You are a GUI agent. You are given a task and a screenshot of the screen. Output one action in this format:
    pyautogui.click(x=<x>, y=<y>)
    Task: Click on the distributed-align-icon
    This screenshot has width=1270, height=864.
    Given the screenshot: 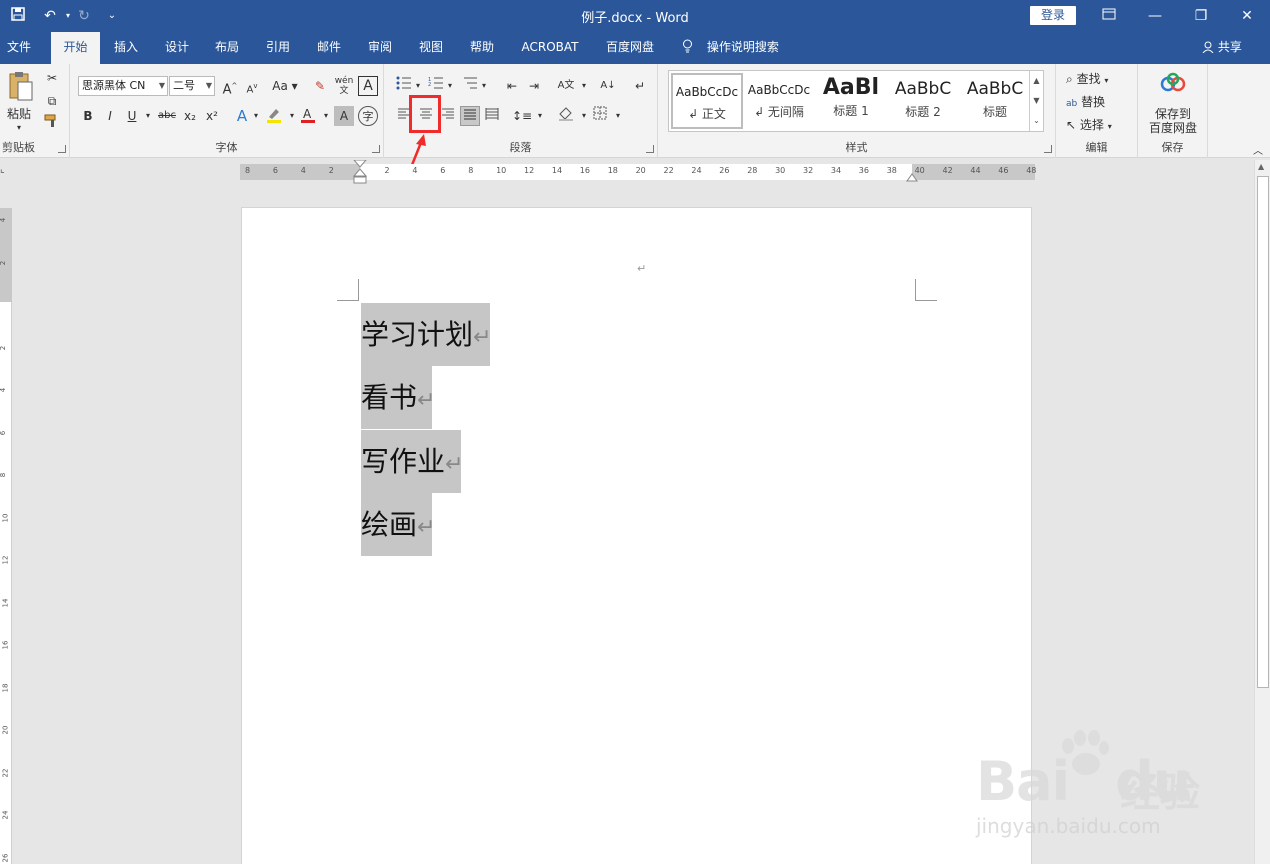 What is the action you would take?
    pyautogui.click(x=492, y=116)
    